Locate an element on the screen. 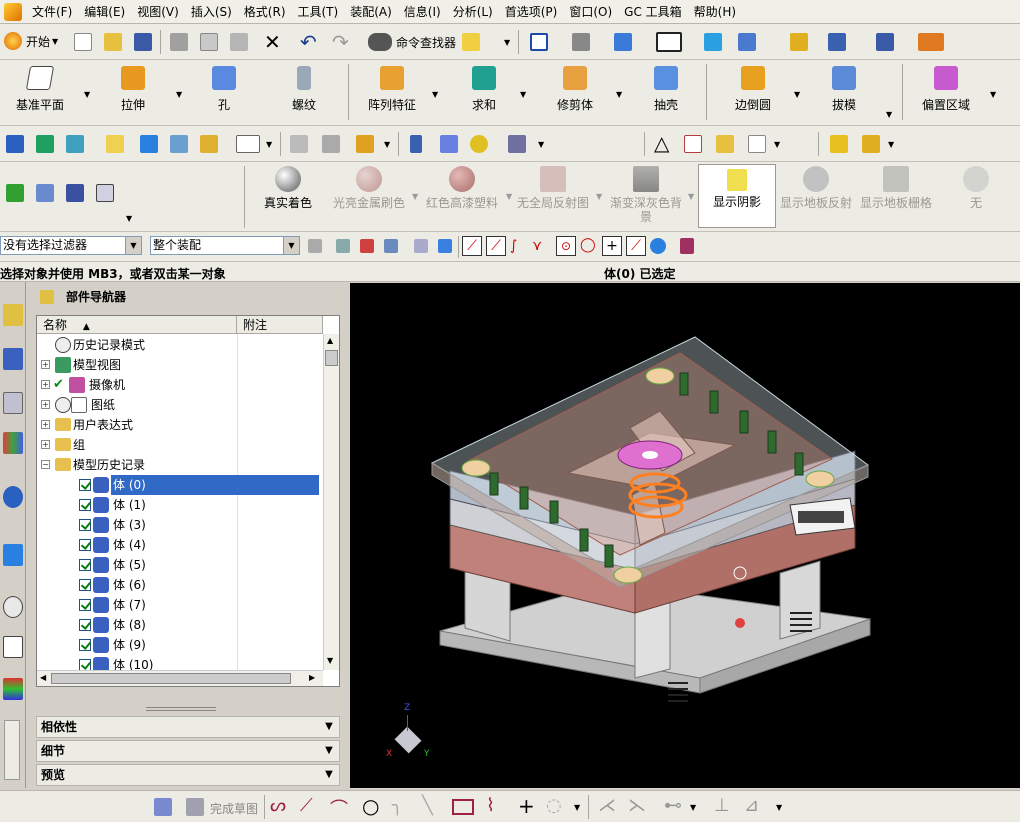 This screenshot has height=822, width=1020. rectangle-icon is located at coordinates (463, 807).